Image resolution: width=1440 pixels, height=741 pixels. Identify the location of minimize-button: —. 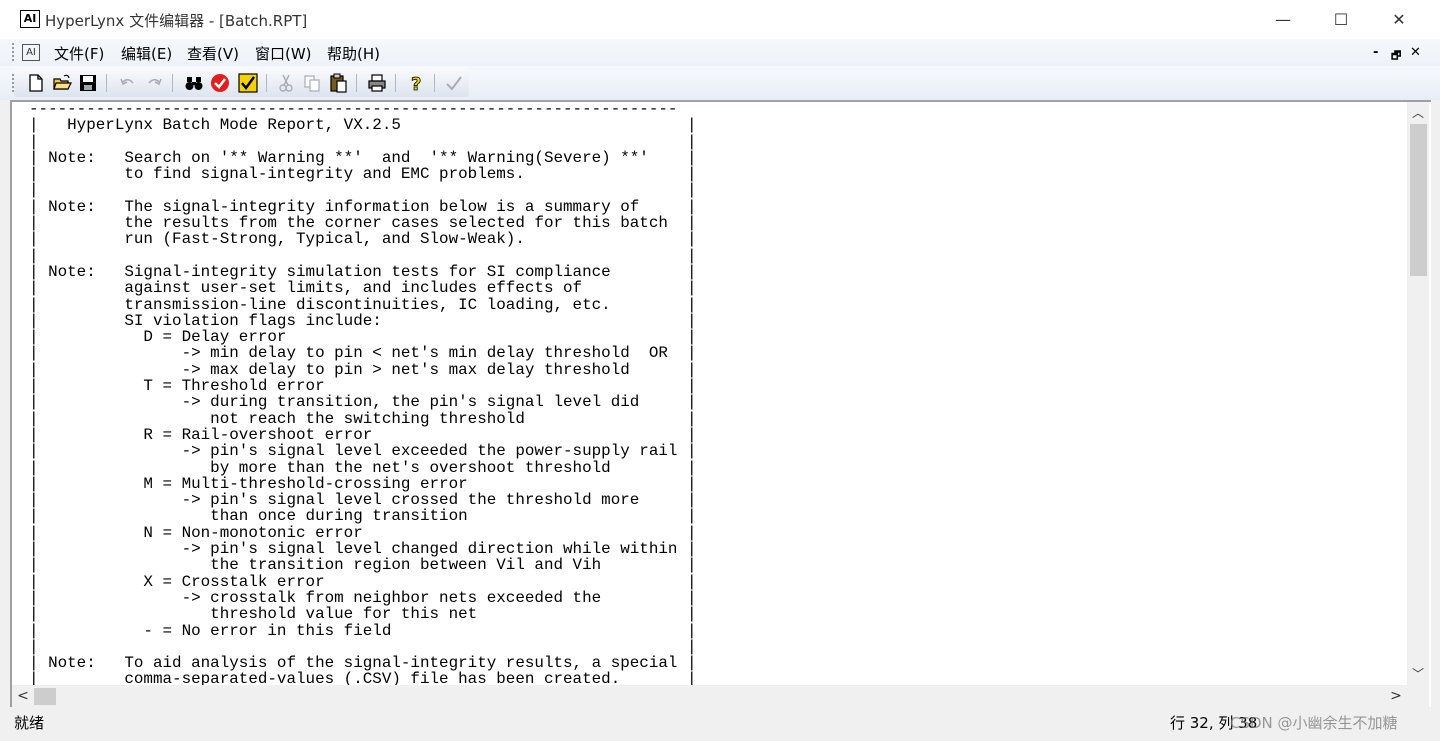
(1283, 19).